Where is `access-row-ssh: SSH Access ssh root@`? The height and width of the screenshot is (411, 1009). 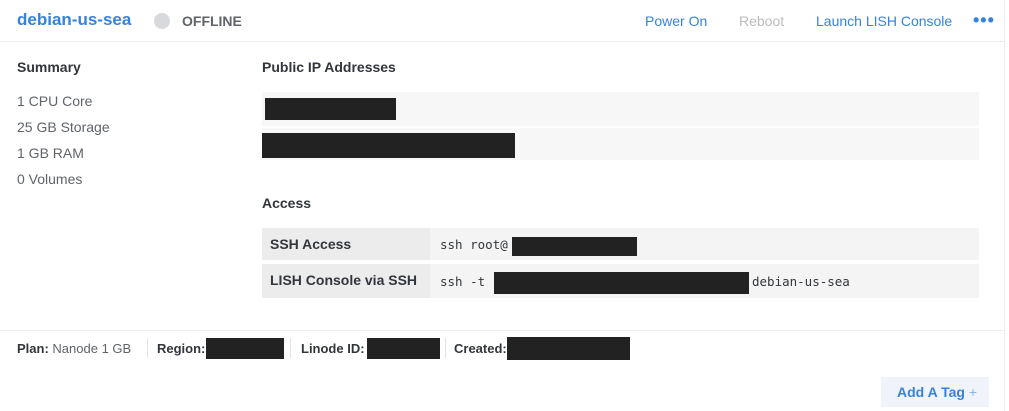
access-row-ssh: SSH Access ssh root@ is located at coordinates (620, 244).